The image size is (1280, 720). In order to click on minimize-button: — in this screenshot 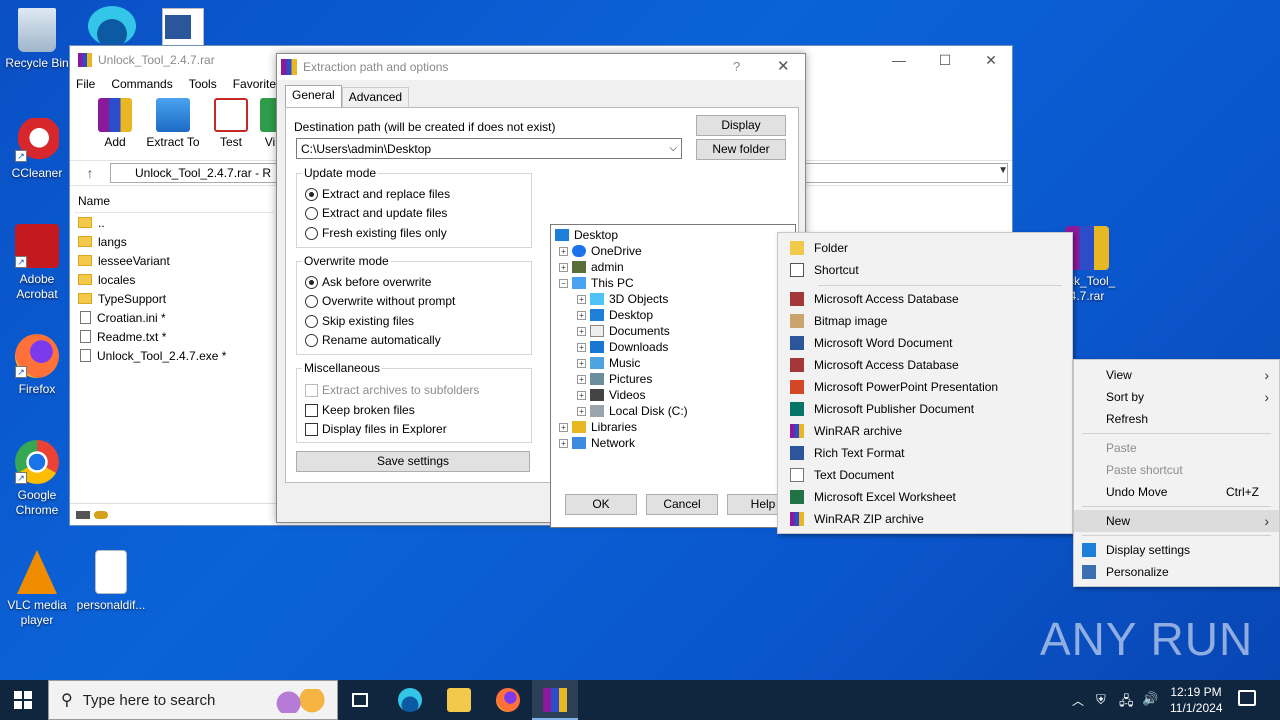, I will do `click(899, 60)`.